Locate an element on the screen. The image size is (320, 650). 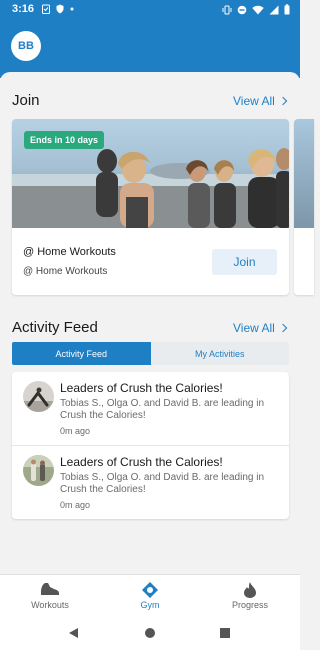
status-notification-icons is located at coordinates (58, 9).